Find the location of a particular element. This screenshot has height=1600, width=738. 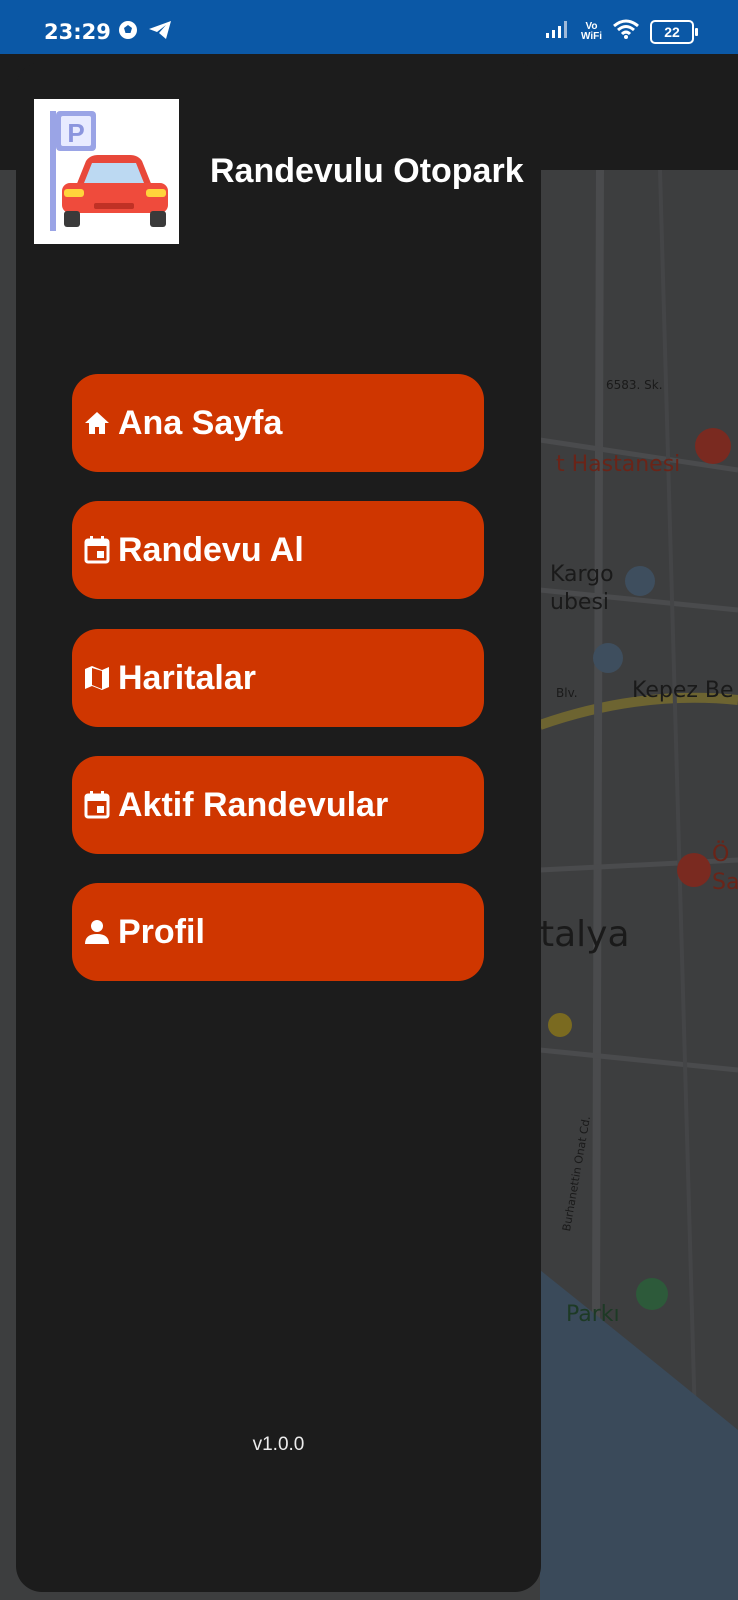

menu-item-label: Haritalar is located at coordinates (187, 677).